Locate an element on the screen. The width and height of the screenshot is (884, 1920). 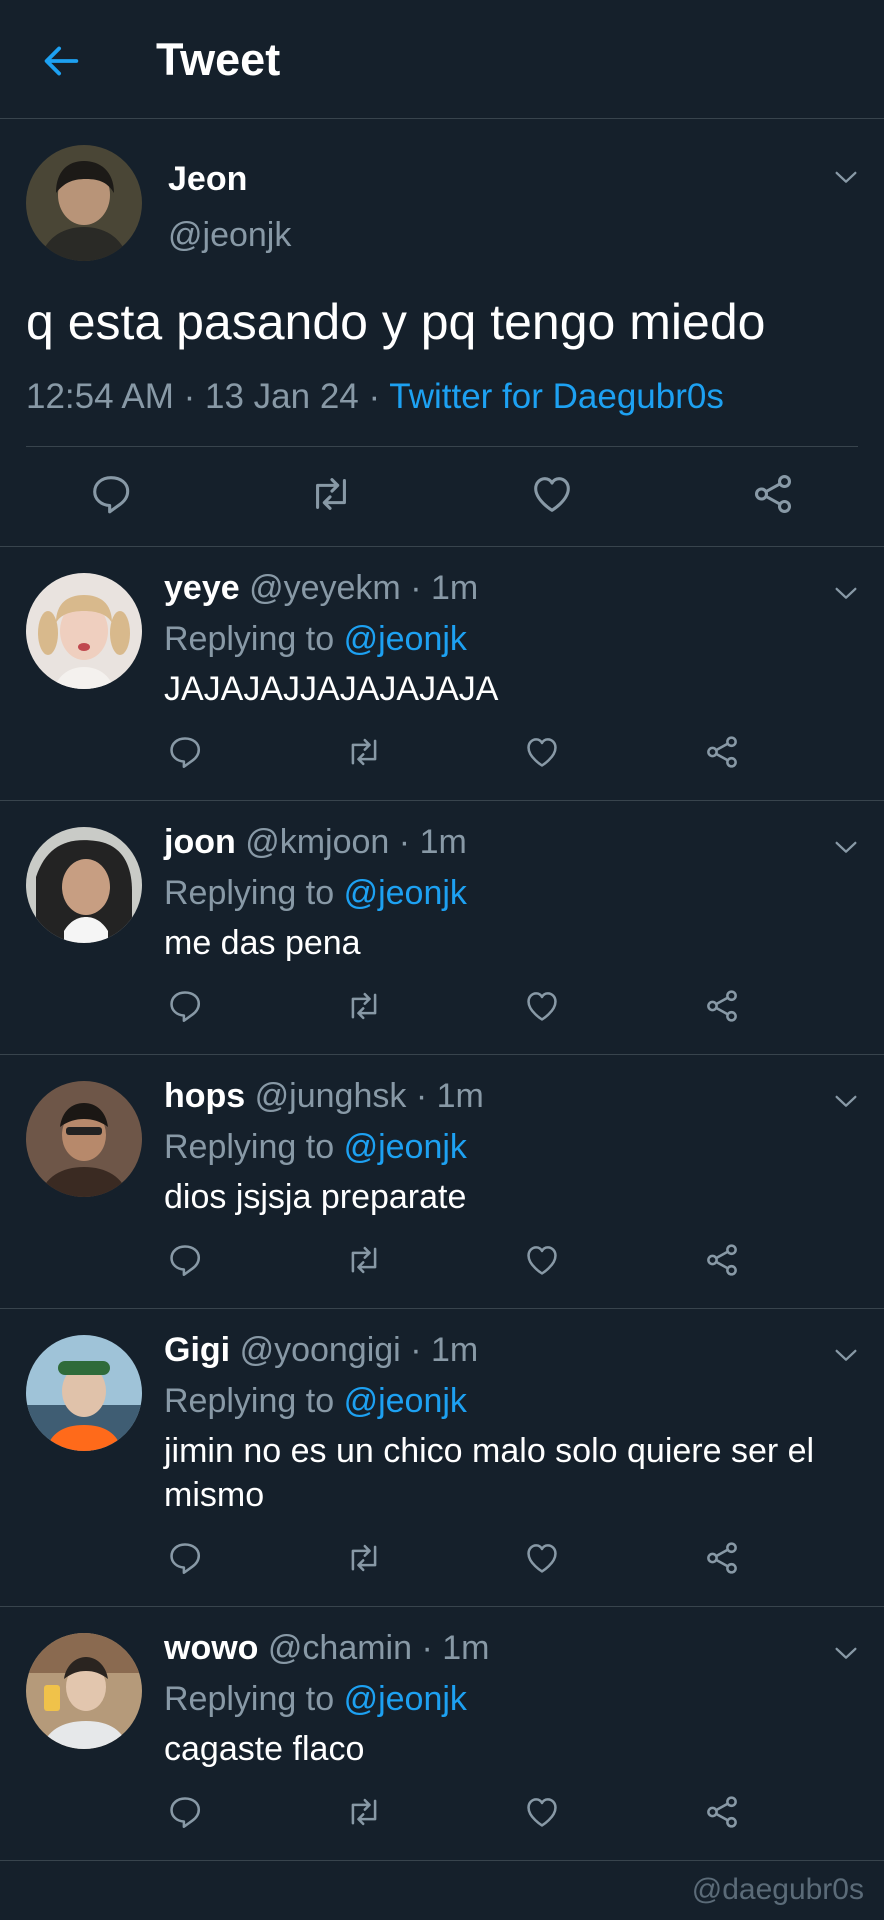
reply-header: wowo @chamin · 1m is located at coordinates (326, 1648).